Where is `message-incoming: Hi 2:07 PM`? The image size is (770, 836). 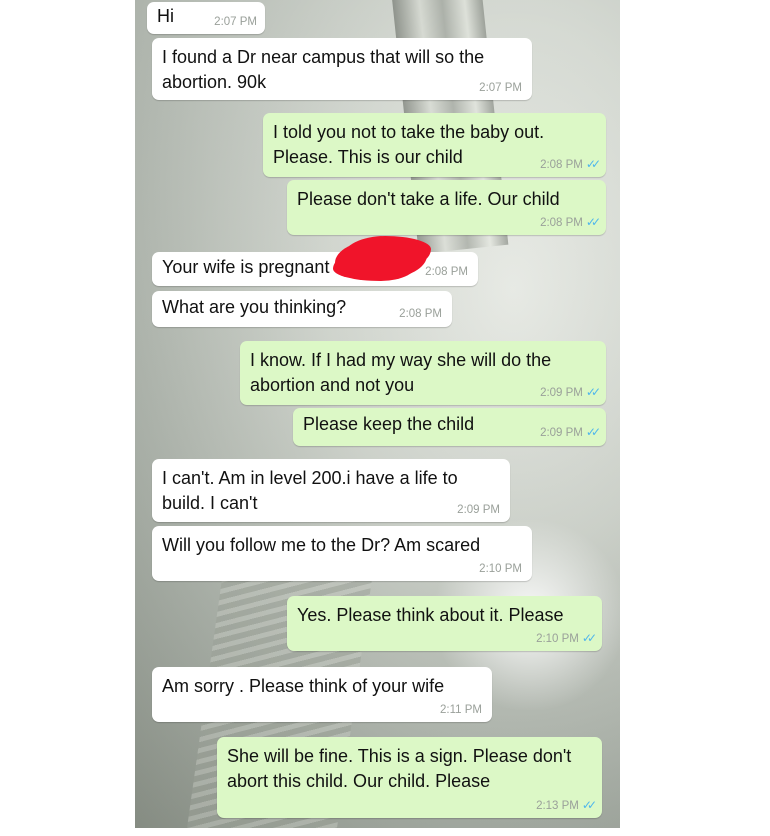 message-incoming: Hi 2:07 PM is located at coordinates (206, 18).